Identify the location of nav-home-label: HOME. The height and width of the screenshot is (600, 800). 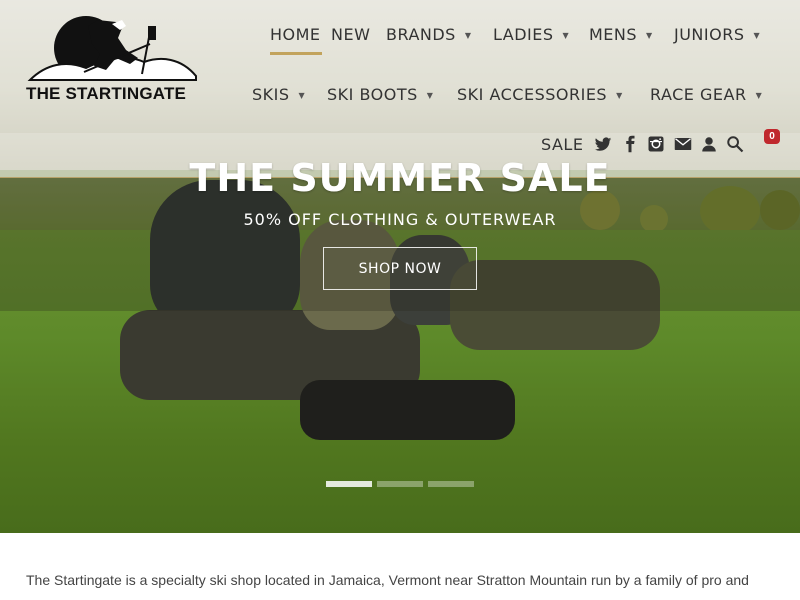
(295, 34).